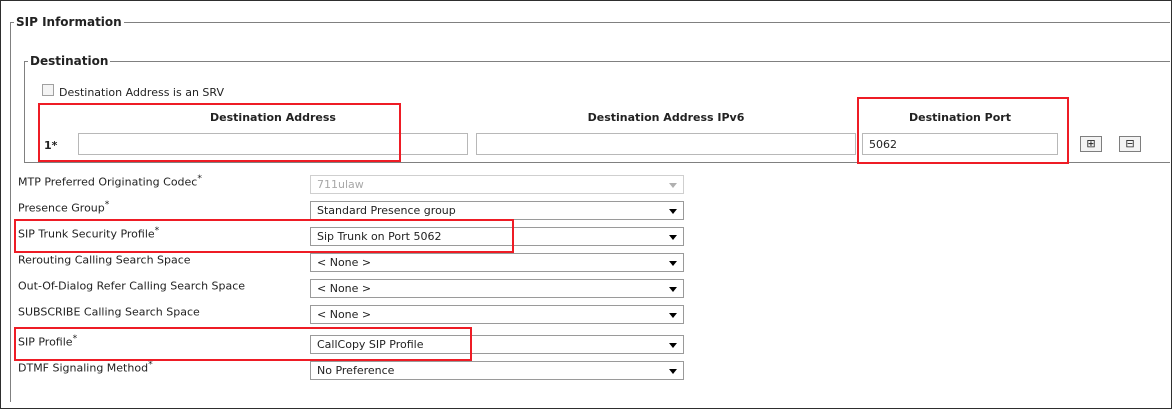 This screenshot has width=1172, height=409. I want to click on add-row-button: ⊞, so click(1091, 144).